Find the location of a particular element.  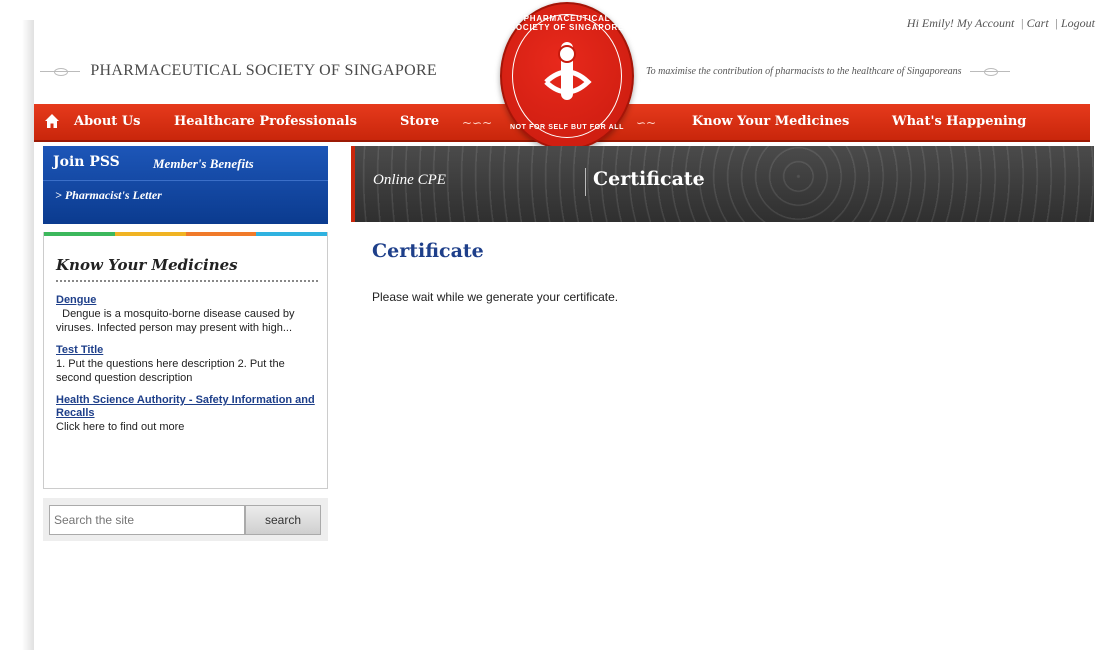

nav-item-healthcare-professionals: Healthcare Professionals is located at coordinates (265, 121).